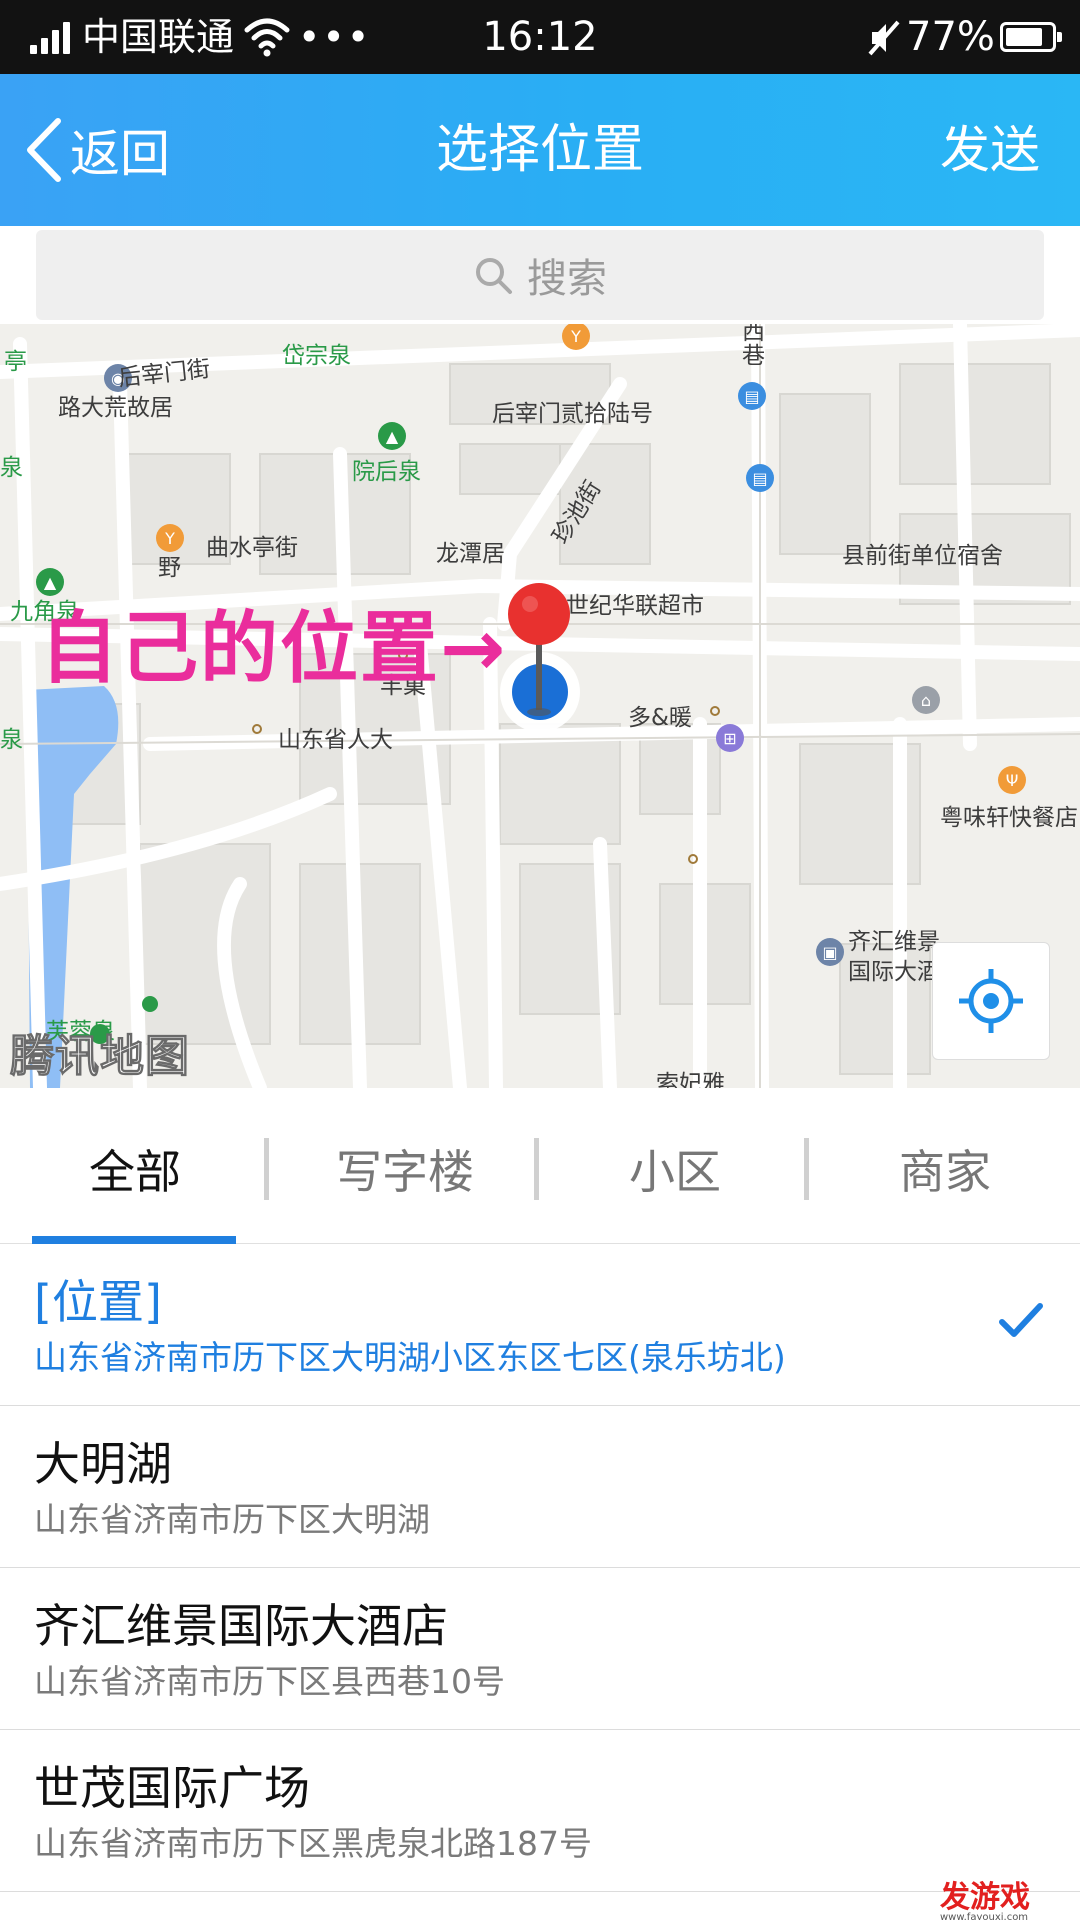  I want to click on search-placeholder: 搜索, so click(567, 279).